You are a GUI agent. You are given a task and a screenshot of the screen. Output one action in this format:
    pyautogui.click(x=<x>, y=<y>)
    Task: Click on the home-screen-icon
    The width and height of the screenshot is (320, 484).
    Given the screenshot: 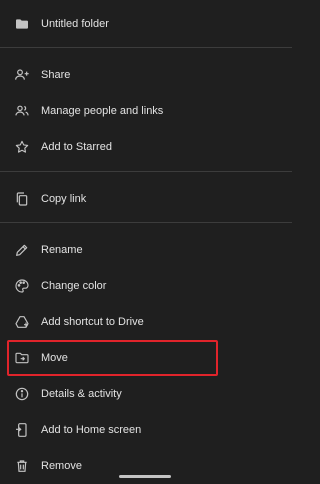 What is the action you would take?
    pyautogui.click(x=22, y=430)
    